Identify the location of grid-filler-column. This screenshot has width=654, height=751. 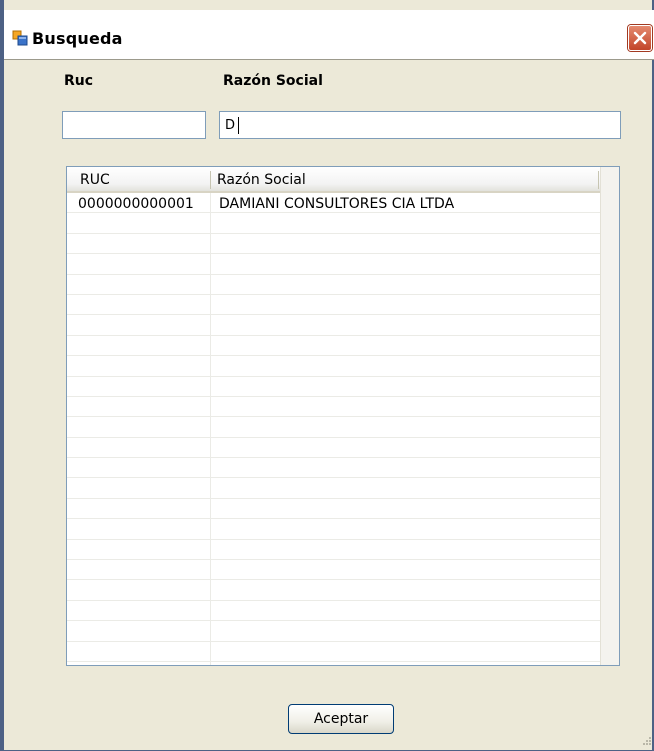
(609, 416).